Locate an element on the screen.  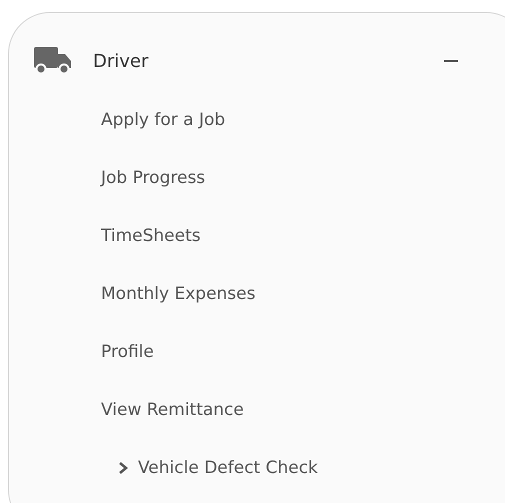
menu-link: Job Progress is located at coordinates (153, 178).